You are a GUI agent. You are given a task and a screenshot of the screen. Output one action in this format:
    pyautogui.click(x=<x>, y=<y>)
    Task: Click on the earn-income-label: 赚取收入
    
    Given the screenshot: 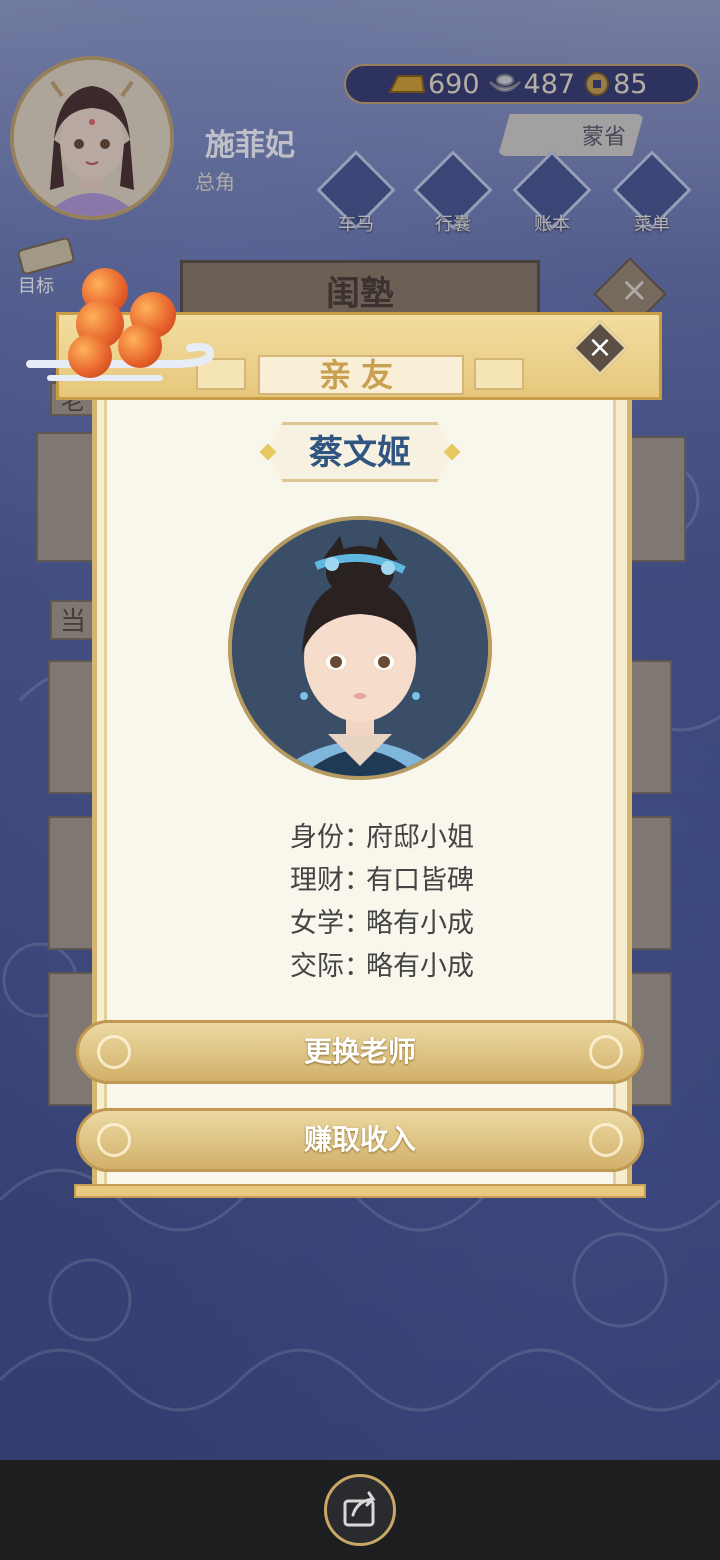 What is the action you would take?
    pyautogui.click(x=359, y=1139)
    